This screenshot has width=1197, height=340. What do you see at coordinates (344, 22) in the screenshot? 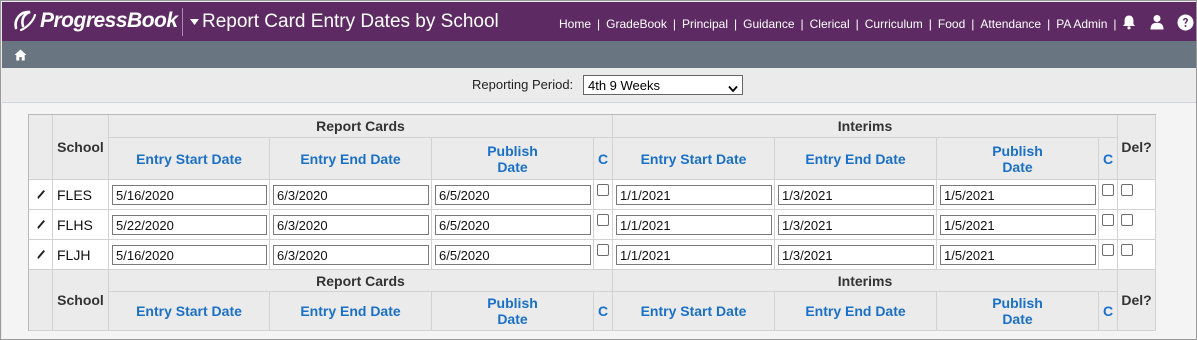
I see `app-title-menu: Report Card Entry Dates by School` at bounding box center [344, 22].